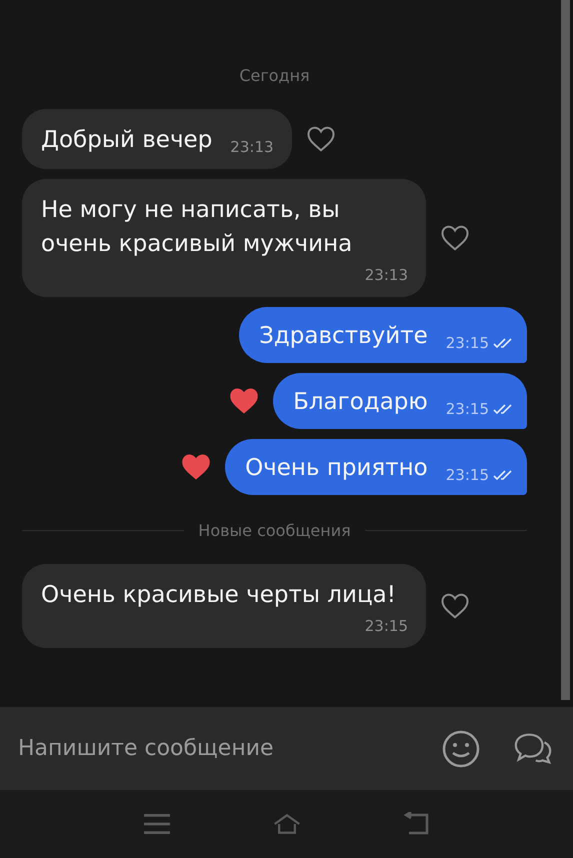 Image resolution: width=573 pixels, height=858 pixels. I want to click on message-bubble: Добрый вечер 23:13, so click(157, 139).